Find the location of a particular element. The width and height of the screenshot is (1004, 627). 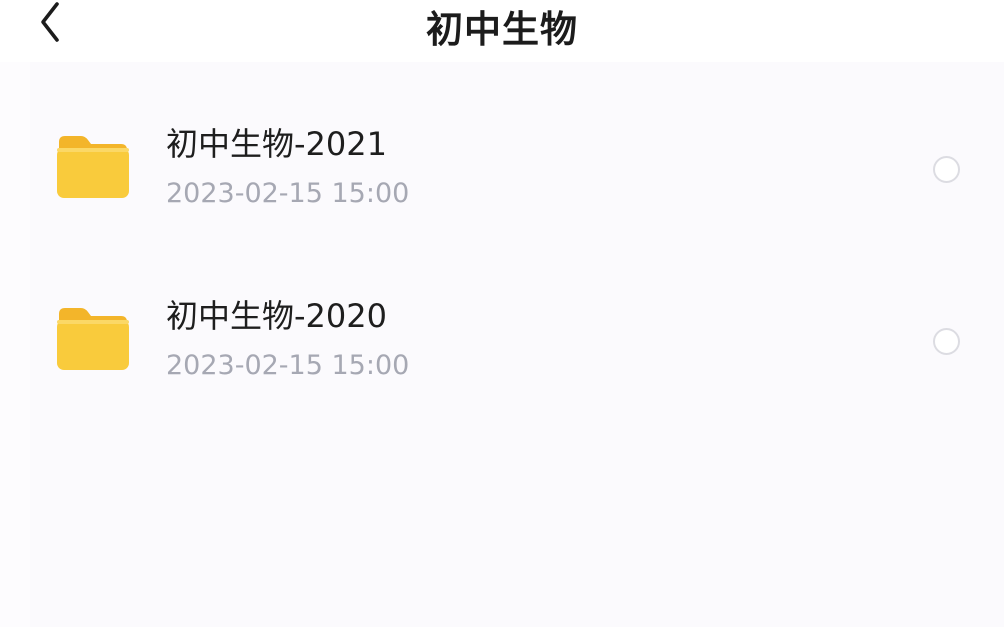

header-bar: 初中生物 is located at coordinates (502, 31).